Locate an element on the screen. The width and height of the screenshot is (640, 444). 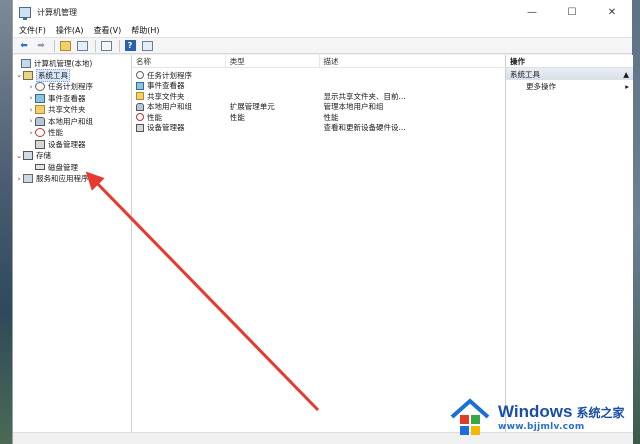
column-type-header: 类型 is located at coordinates (273, 61).